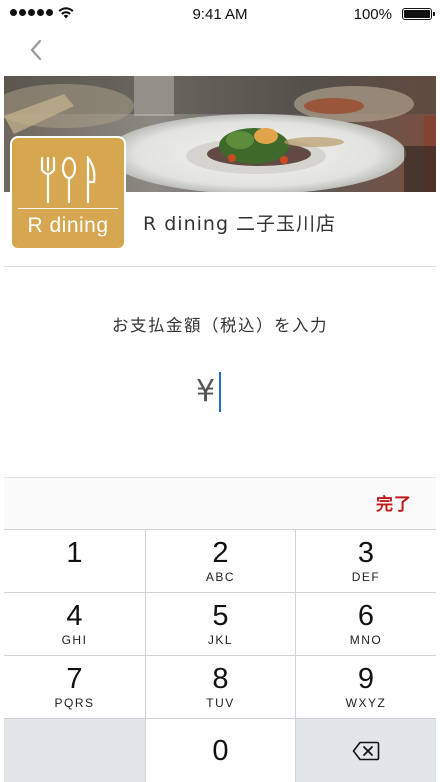 The width and height of the screenshot is (440, 782). What do you see at coordinates (220, 616) in the screenshot?
I see `key-number: 5` at bounding box center [220, 616].